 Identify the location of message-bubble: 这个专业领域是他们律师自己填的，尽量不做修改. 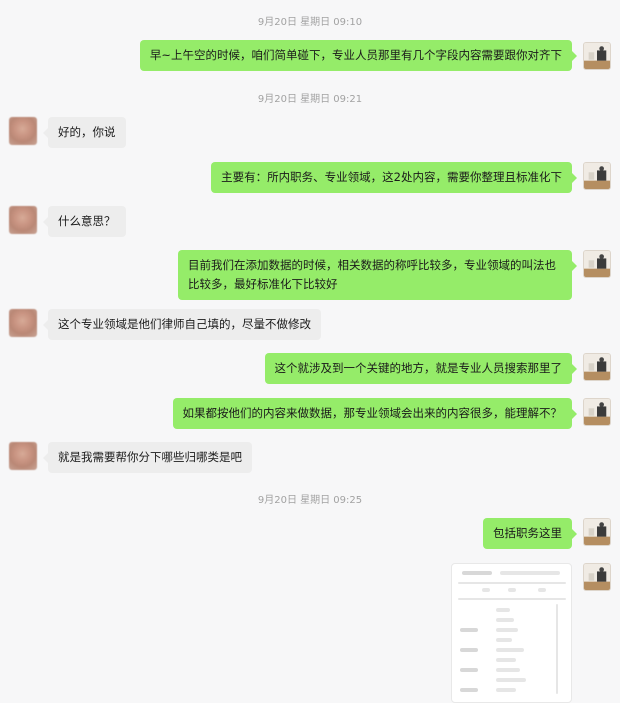
(182, 324).